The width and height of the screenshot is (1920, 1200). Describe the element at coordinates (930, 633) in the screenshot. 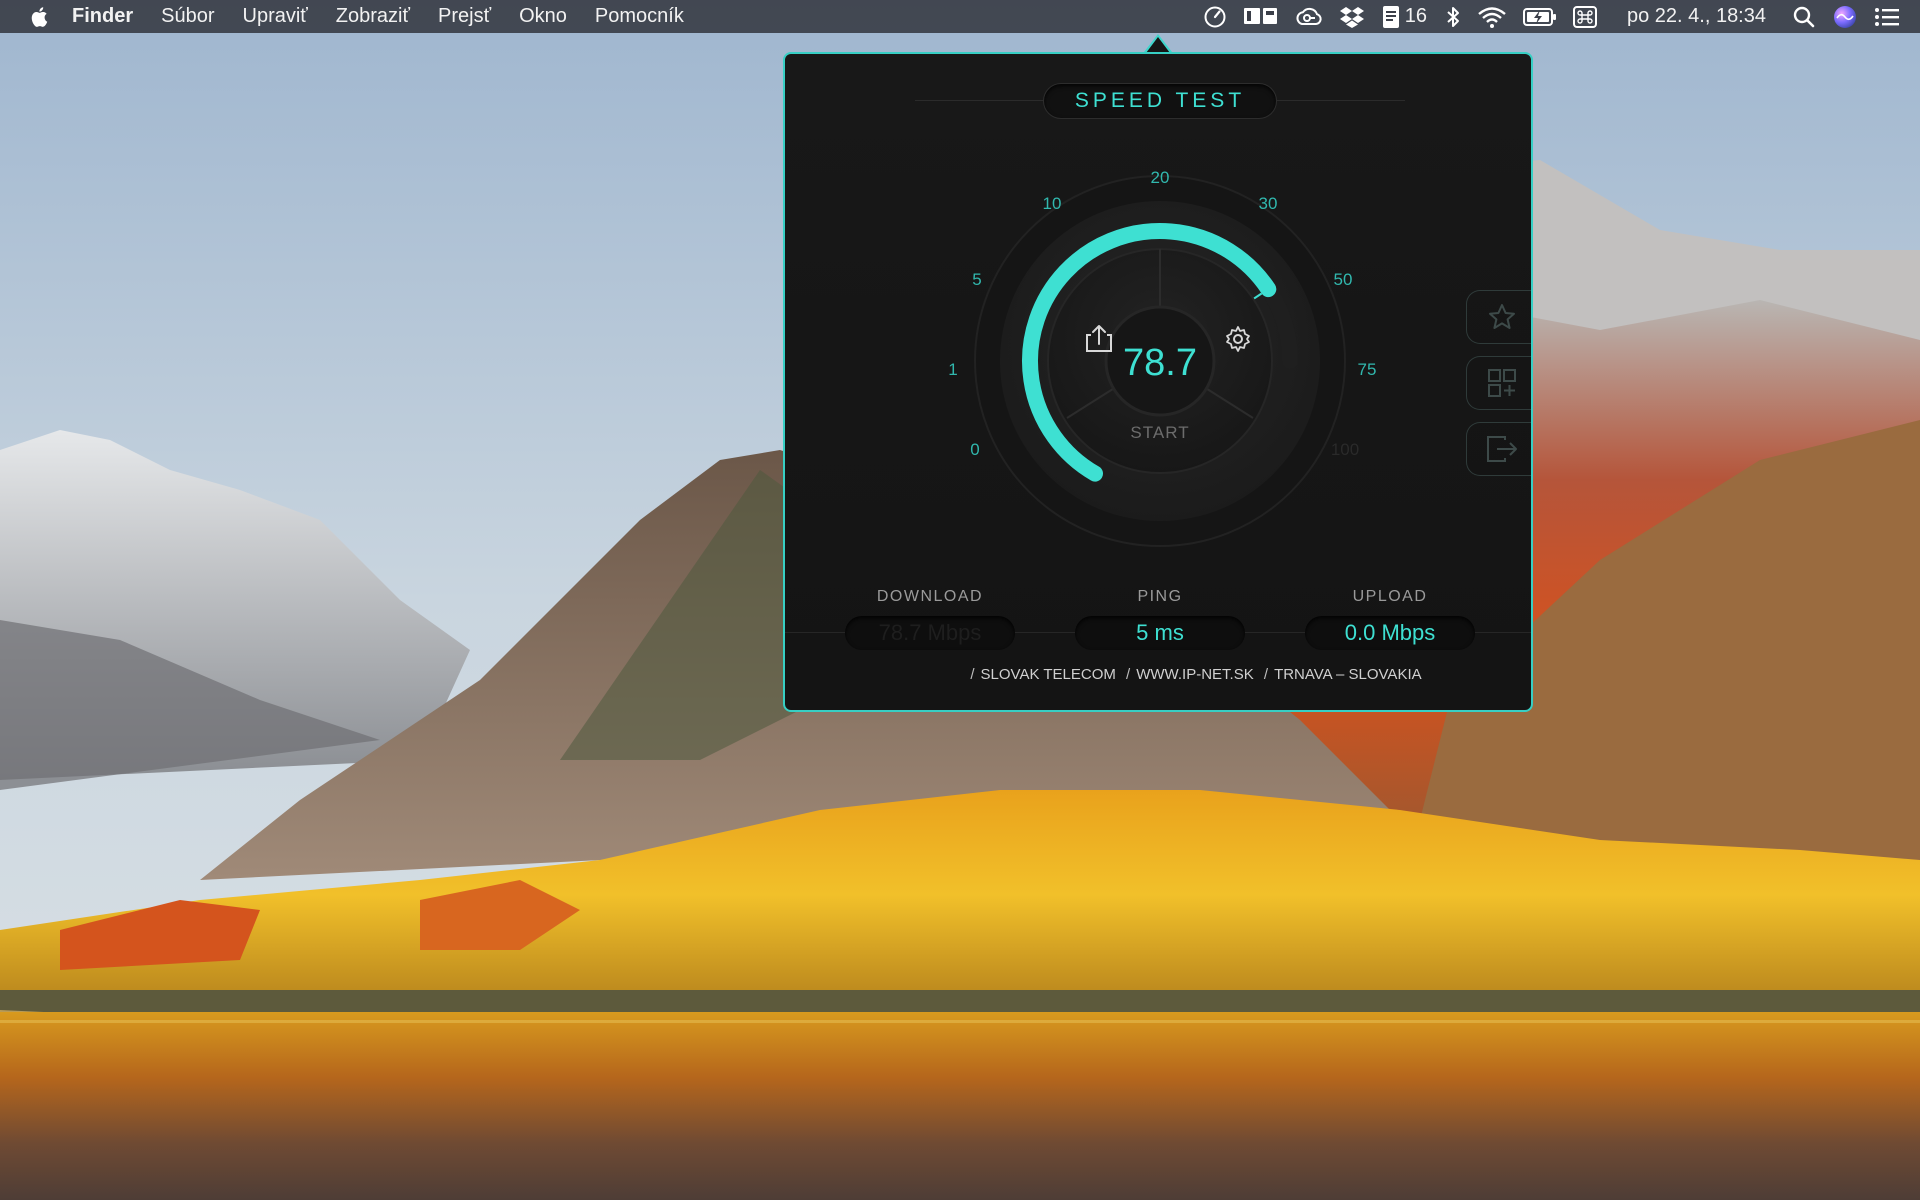

I see `download-value: 78.7 Mbps` at that location.